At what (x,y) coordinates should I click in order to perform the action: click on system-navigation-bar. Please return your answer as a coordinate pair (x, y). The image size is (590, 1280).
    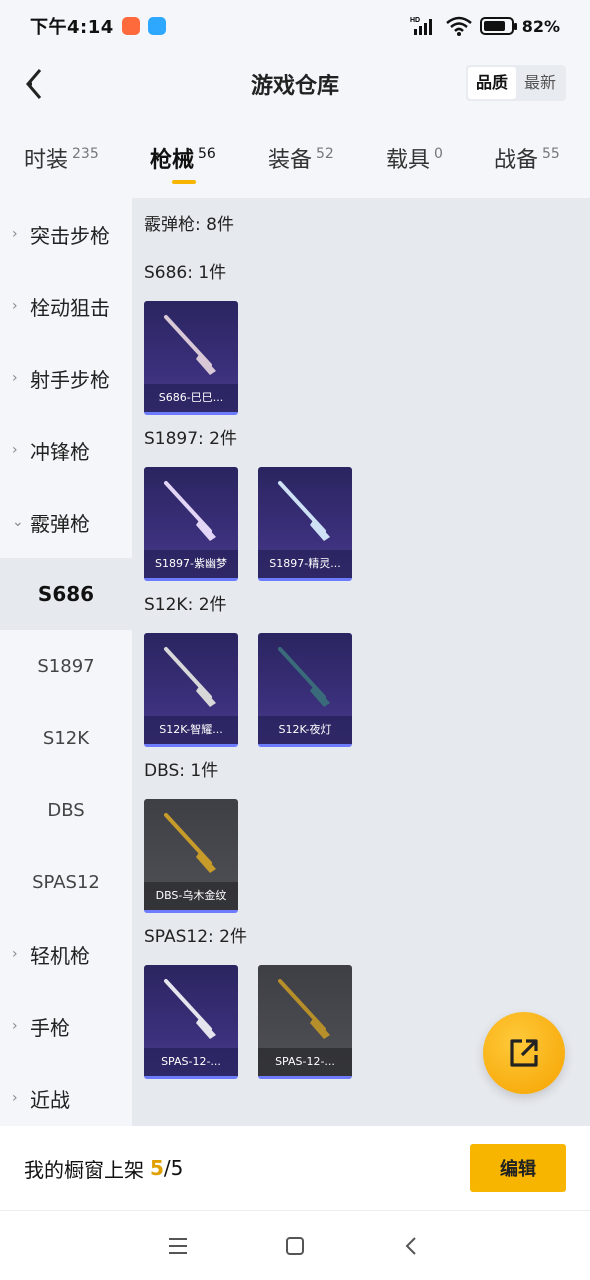
    Looking at the image, I should click on (295, 1245).